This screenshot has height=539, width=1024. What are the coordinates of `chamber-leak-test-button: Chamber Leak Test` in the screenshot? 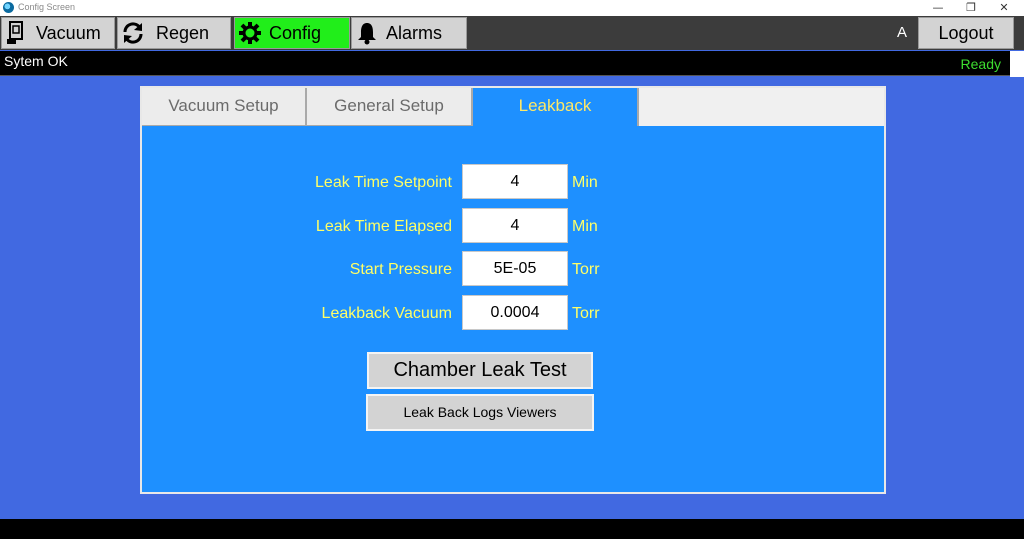 It's located at (480, 370).